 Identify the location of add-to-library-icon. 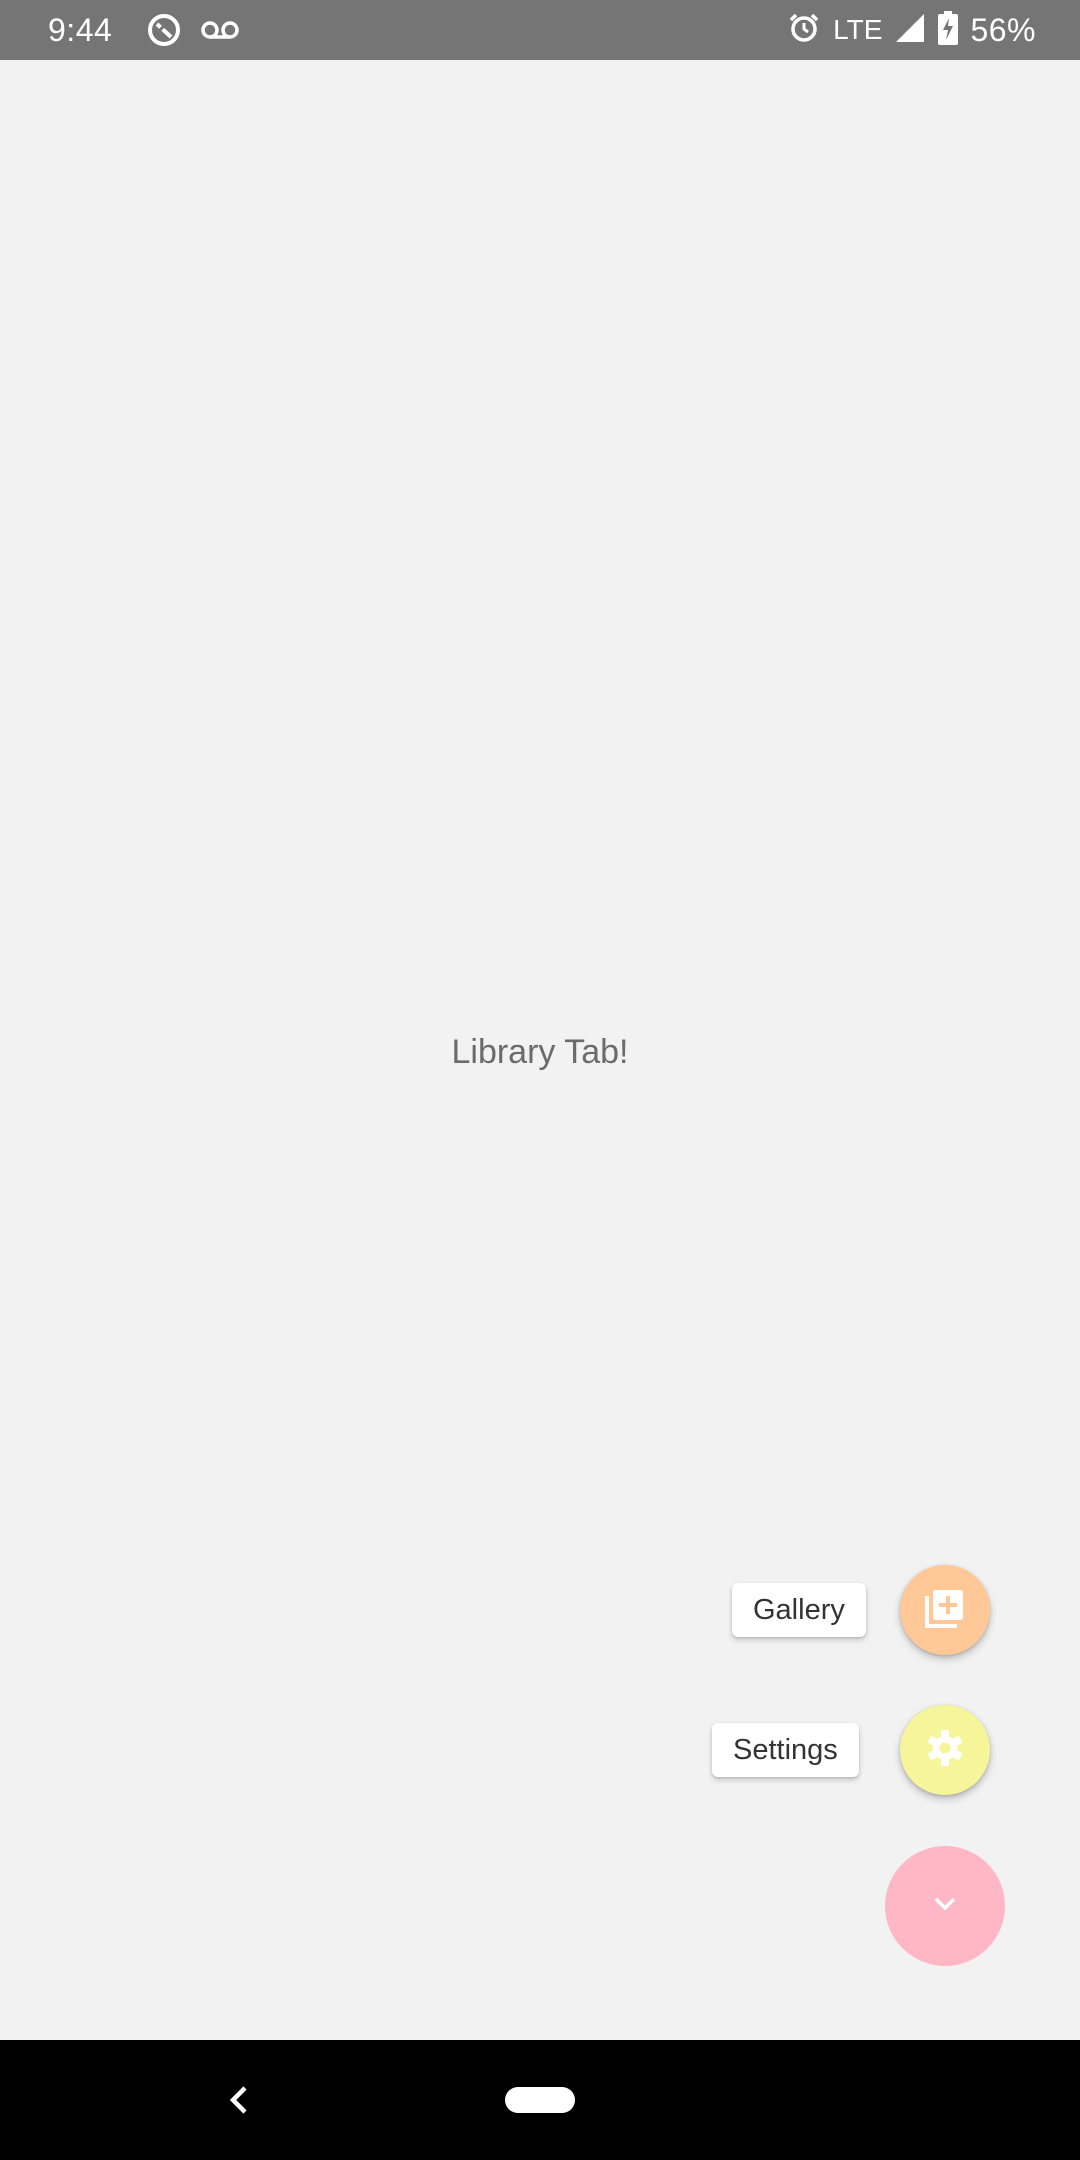
(945, 1610).